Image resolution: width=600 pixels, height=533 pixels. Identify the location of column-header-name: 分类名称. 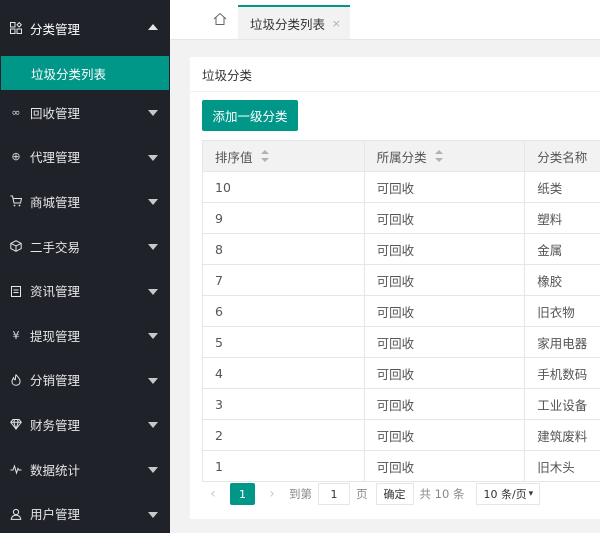
(562, 156).